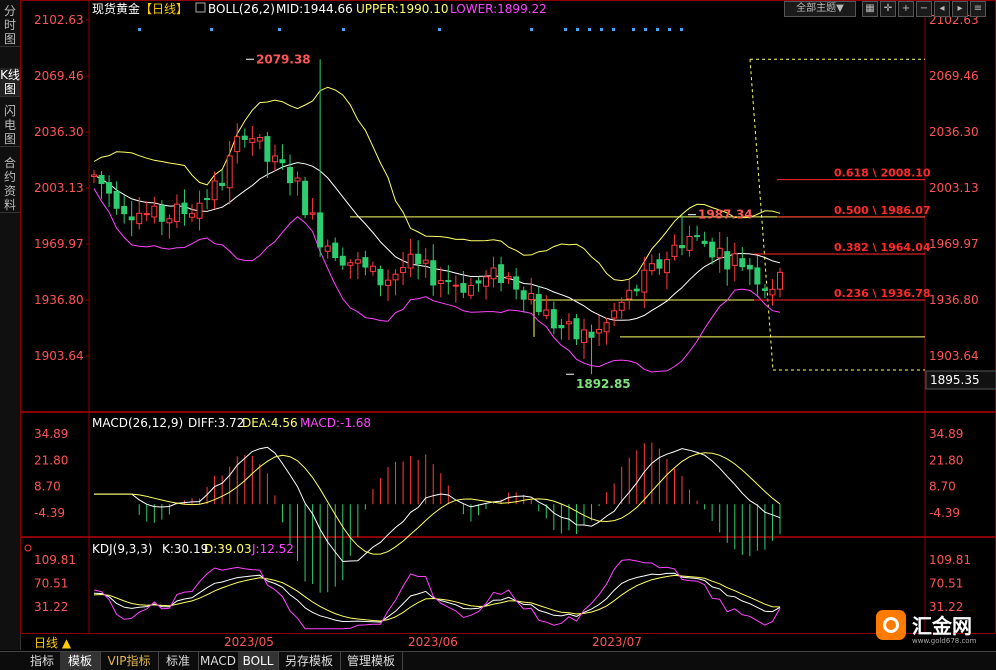  Describe the element at coordinates (437, 503) in the screenshot. I see `macd-dea-line` at that location.